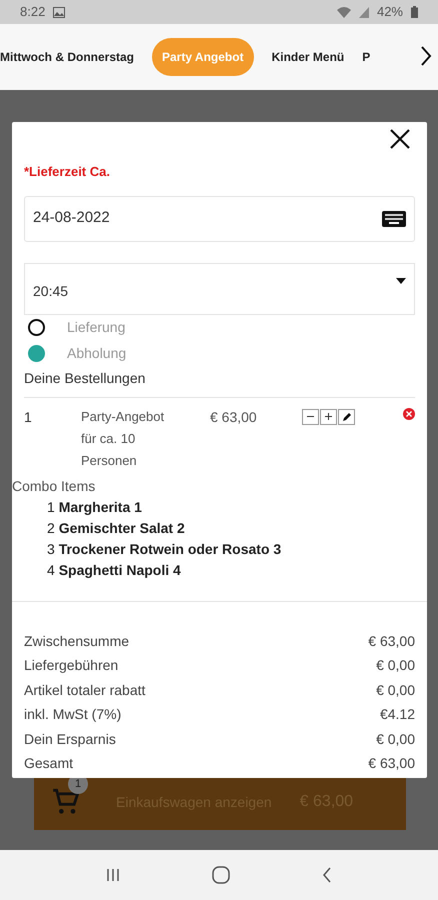 Image resolution: width=438 pixels, height=900 pixels. I want to click on summary-label: Liefergebühren, so click(71, 666).